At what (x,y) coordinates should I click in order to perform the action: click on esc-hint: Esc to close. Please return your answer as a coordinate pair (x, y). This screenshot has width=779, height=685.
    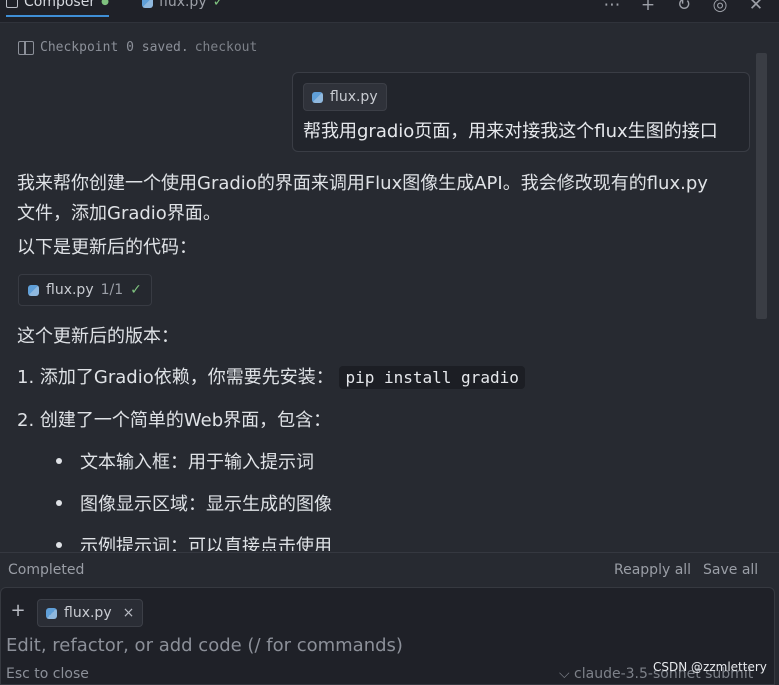
    Looking at the image, I should click on (47, 674).